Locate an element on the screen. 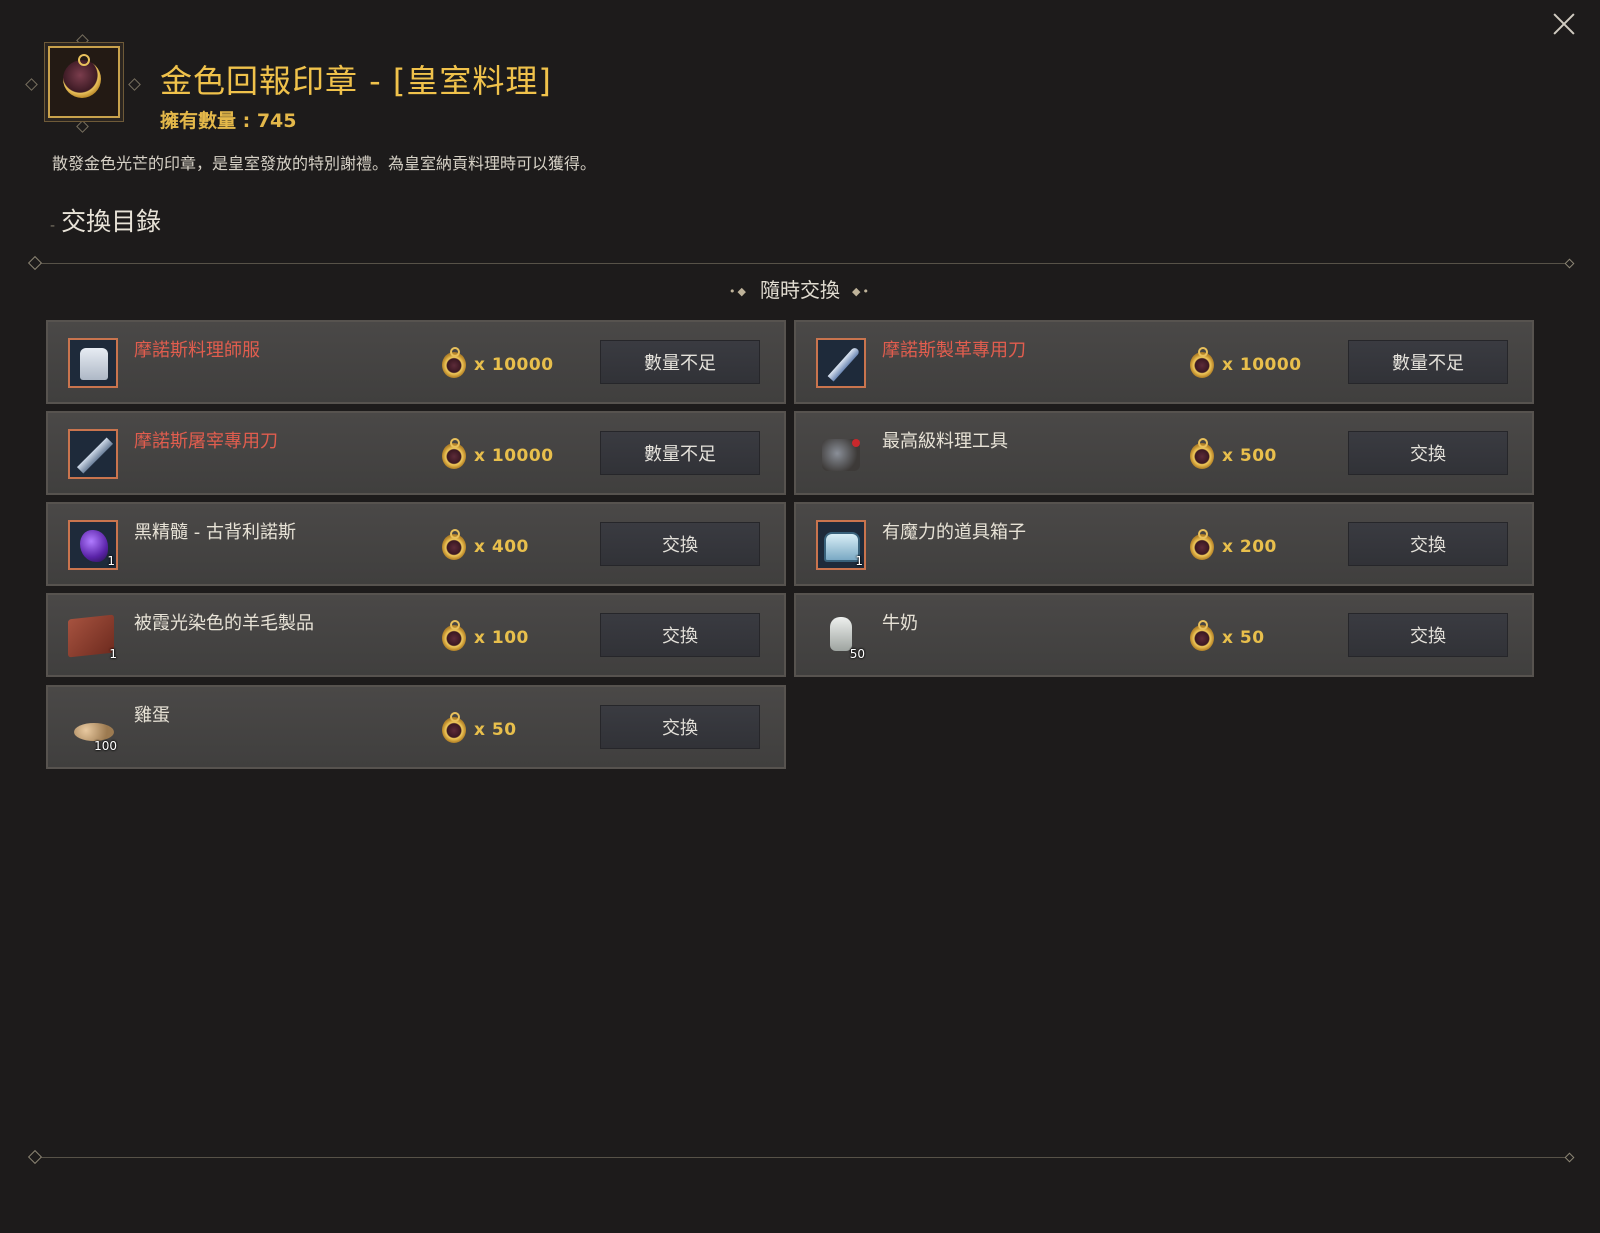  exchange-item-row: 摩諾斯屠宰專用刀 x 10000 數量不足 is located at coordinates (416, 453).